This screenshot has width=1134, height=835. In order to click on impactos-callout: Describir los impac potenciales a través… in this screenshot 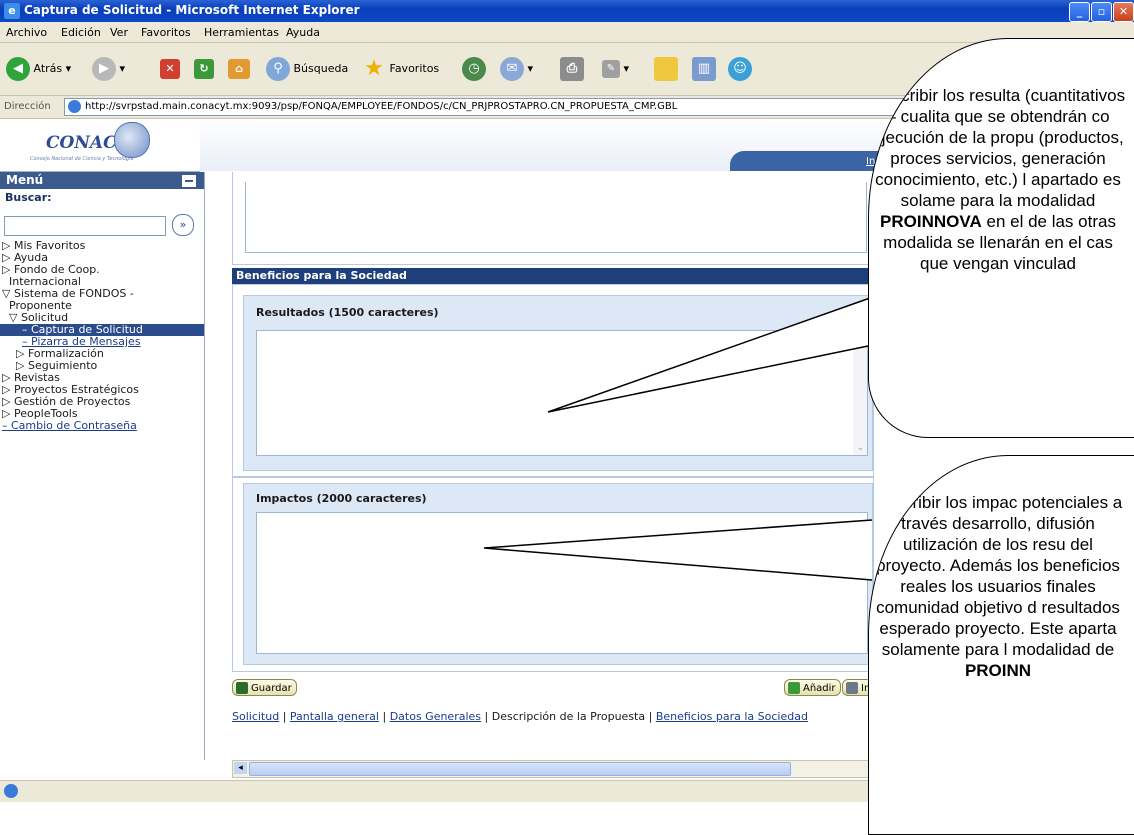, I will do `click(1001, 645)`.